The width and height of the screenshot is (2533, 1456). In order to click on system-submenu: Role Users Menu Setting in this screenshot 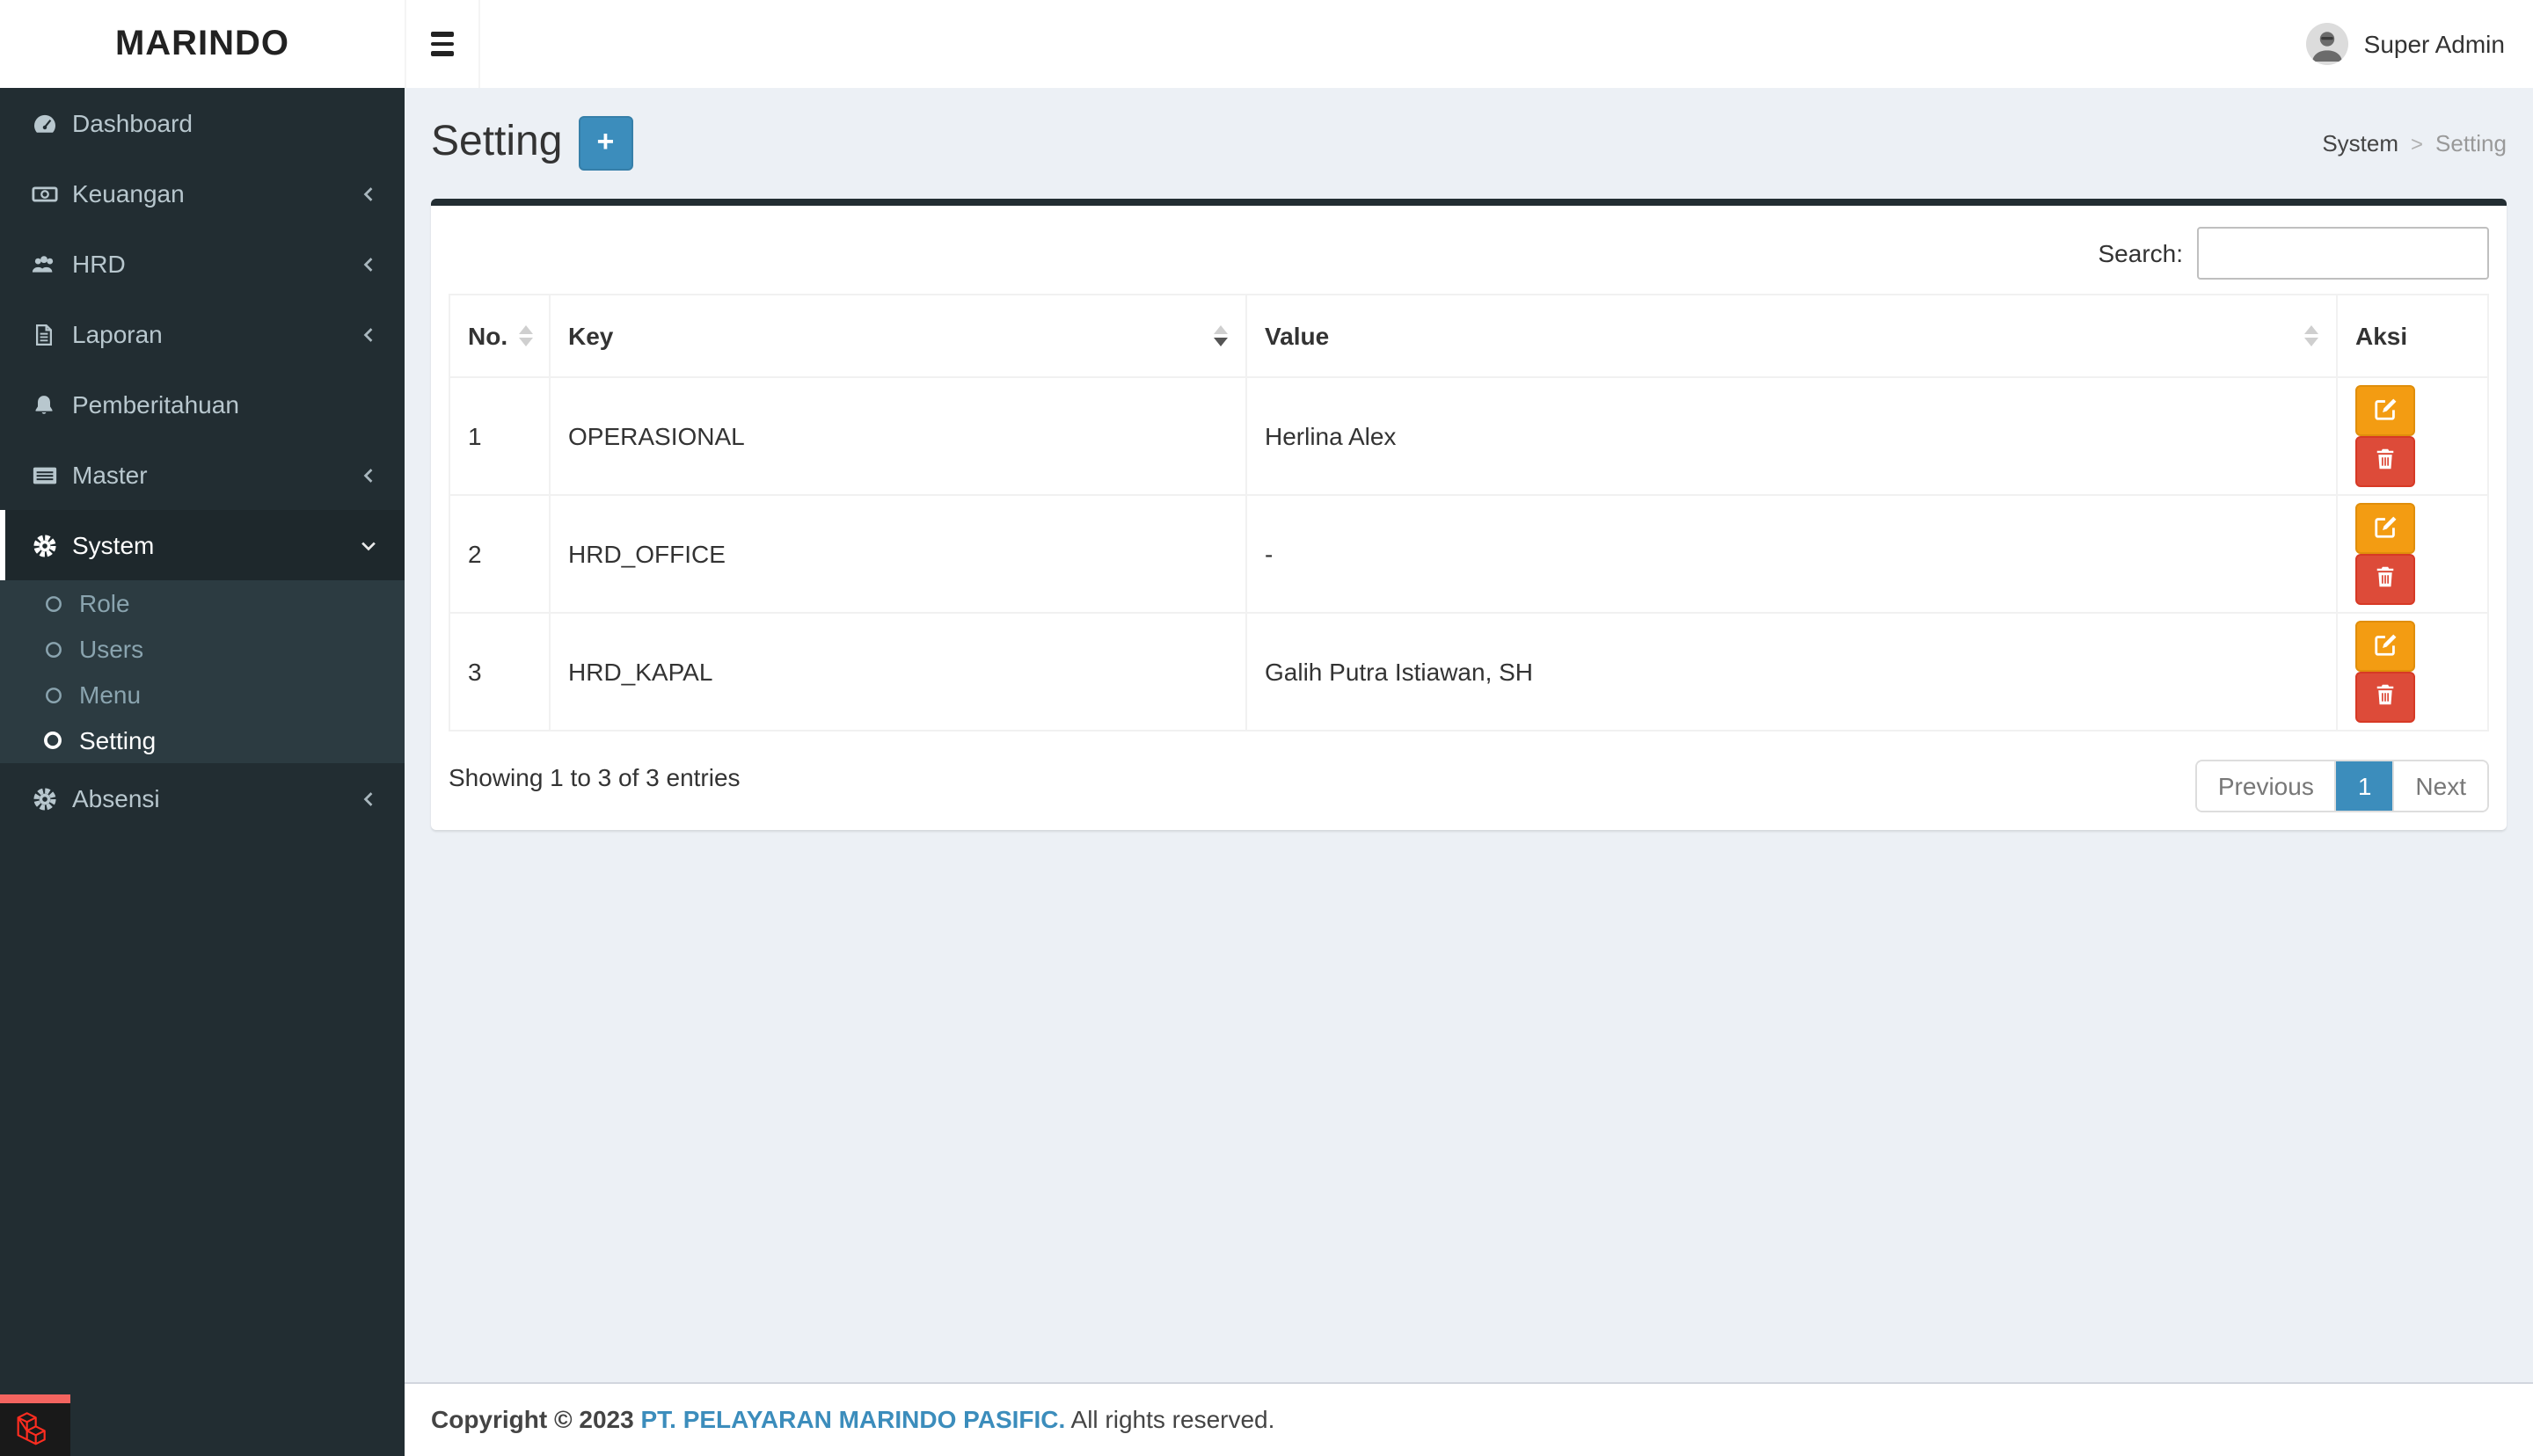, I will do `click(203, 671)`.